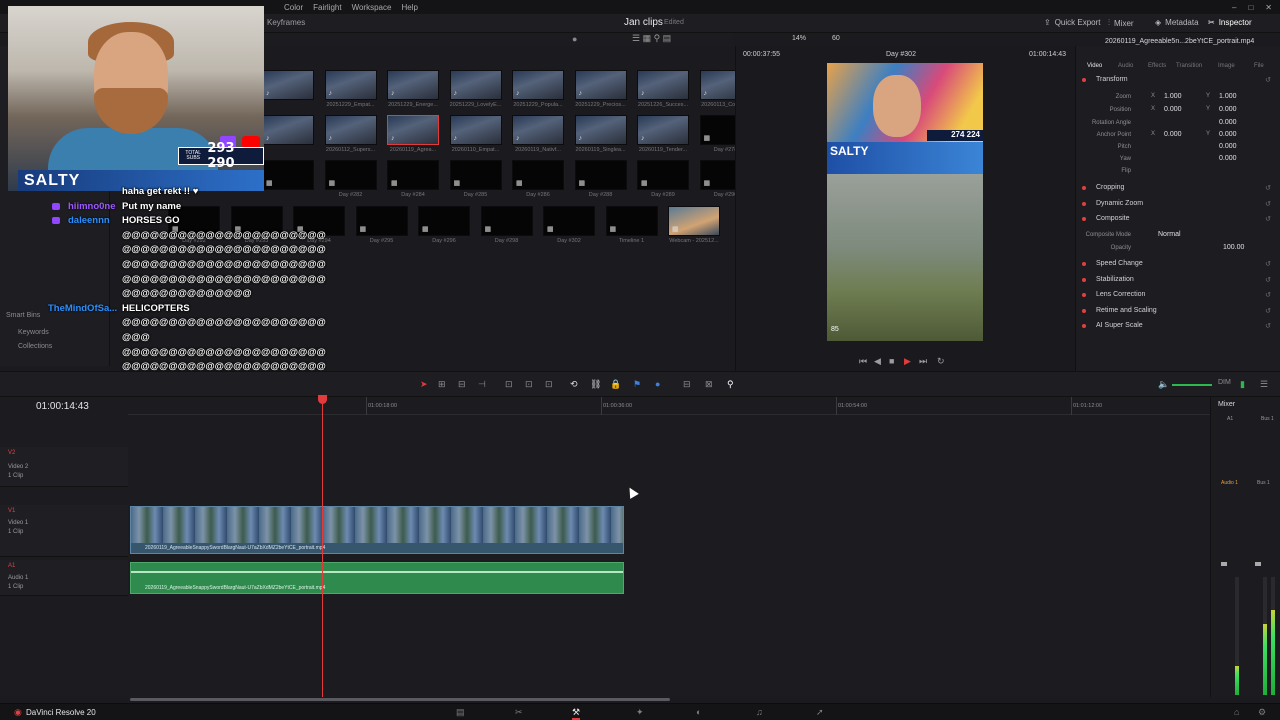  What do you see at coordinates (372, 7) in the screenshot?
I see `menu-workspace: Workspace` at bounding box center [372, 7].